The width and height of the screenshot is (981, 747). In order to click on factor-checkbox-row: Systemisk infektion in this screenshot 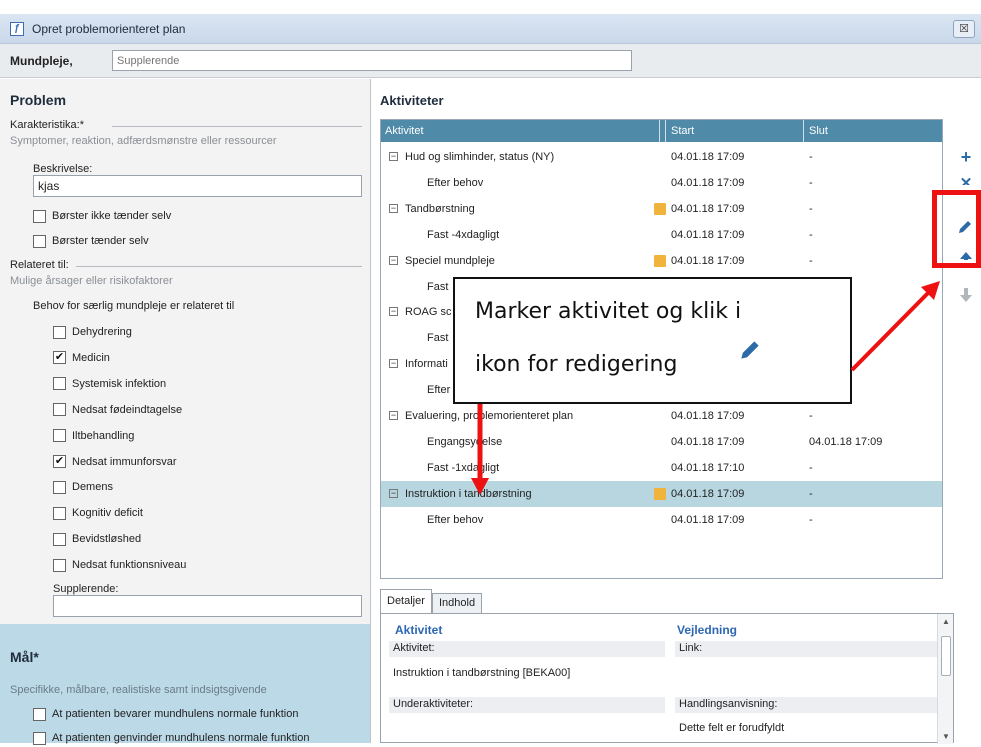, I will do `click(109, 384)`.